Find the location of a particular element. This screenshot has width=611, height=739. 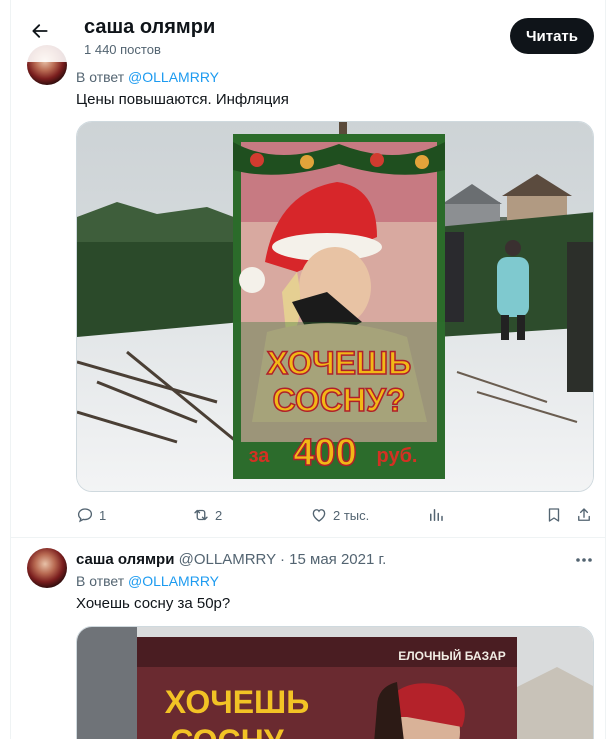

avatar is located at coordinates (47, 568).